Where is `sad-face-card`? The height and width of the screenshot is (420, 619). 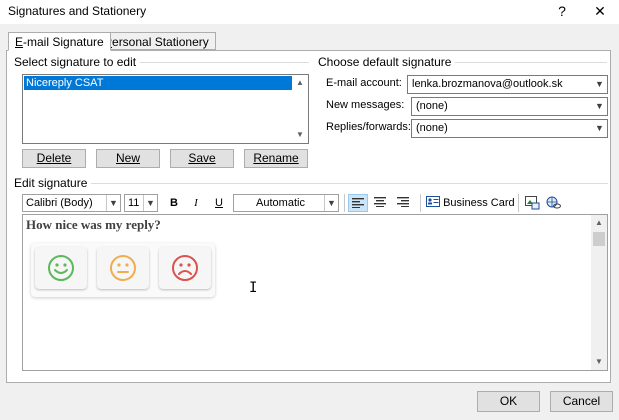 sad-face-card is located at coordinates (185, 268).